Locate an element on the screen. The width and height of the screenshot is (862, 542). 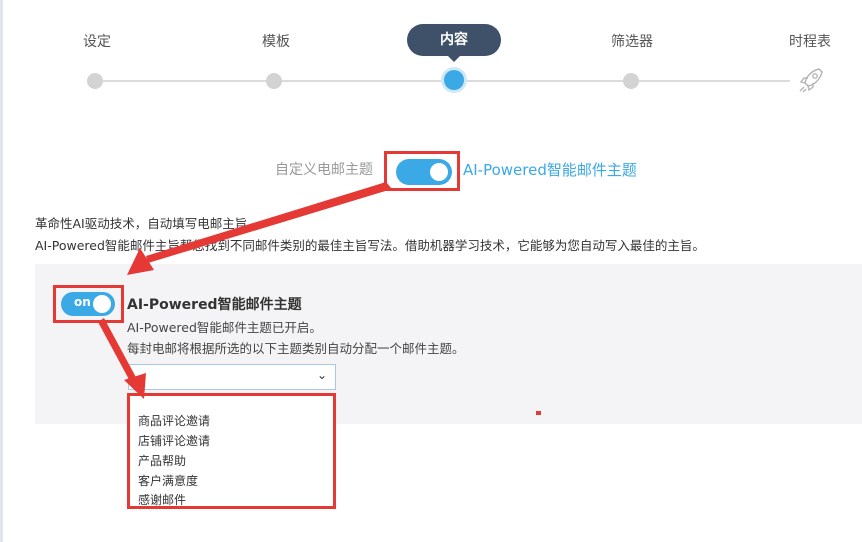
annotation-arrow-2-head is located at coordinates (135, 386).